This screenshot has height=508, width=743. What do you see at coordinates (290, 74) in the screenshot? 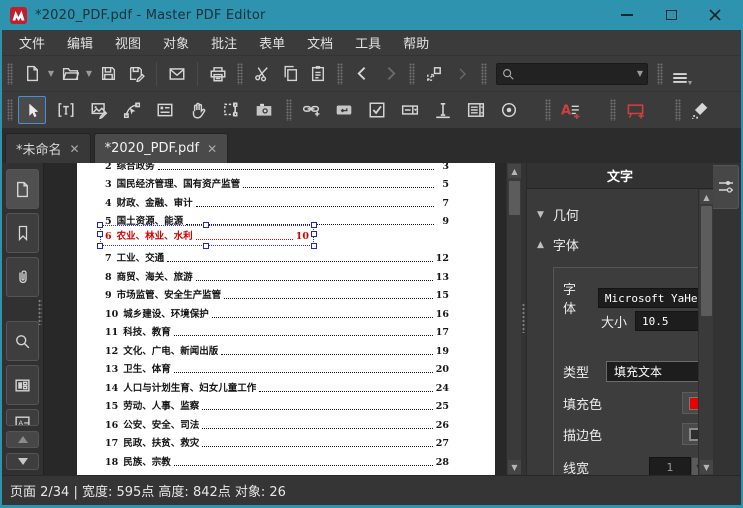
I see `copy-button` at bounding box center [290, 74].